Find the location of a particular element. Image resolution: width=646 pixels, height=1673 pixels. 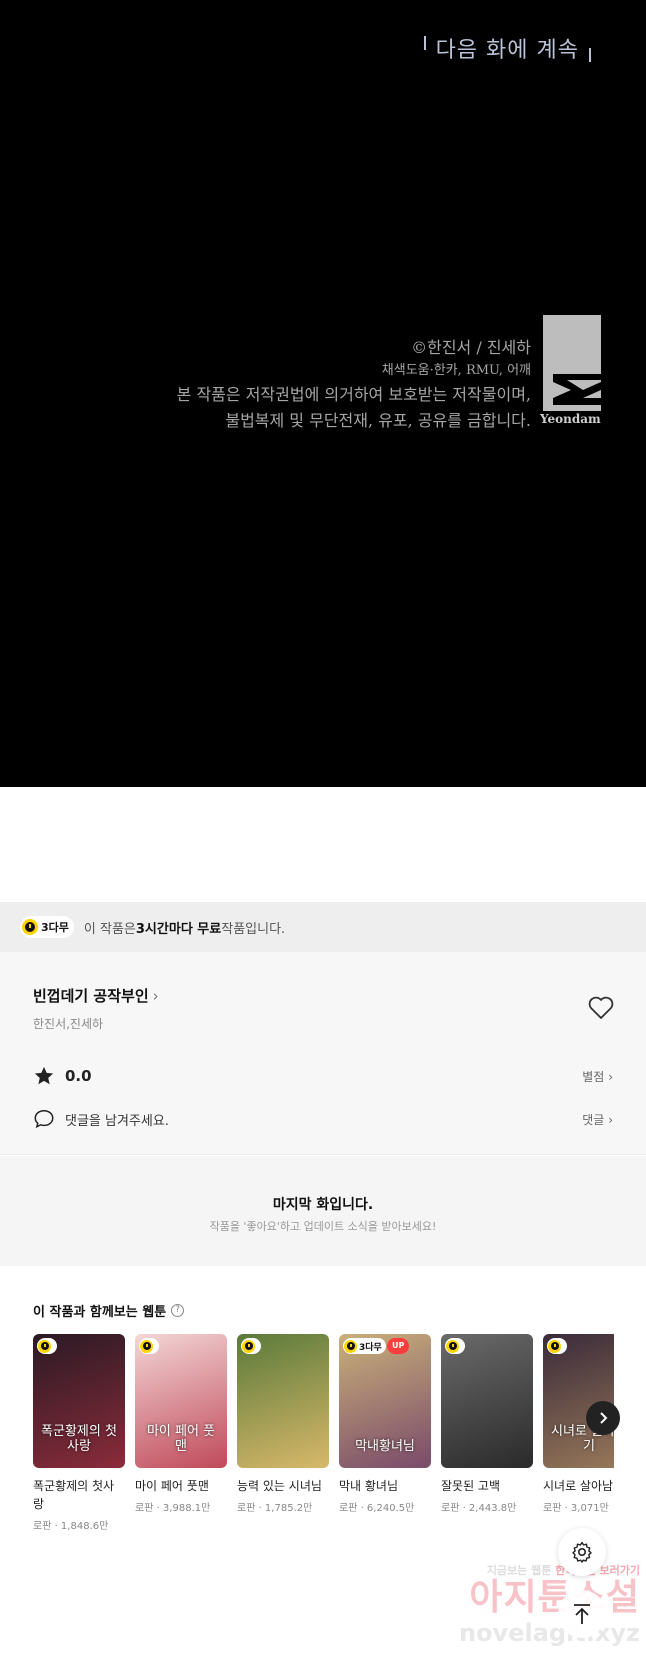

comment-prompt: 댓글을 남겨주세요. is located at coordinates (117, 1121).